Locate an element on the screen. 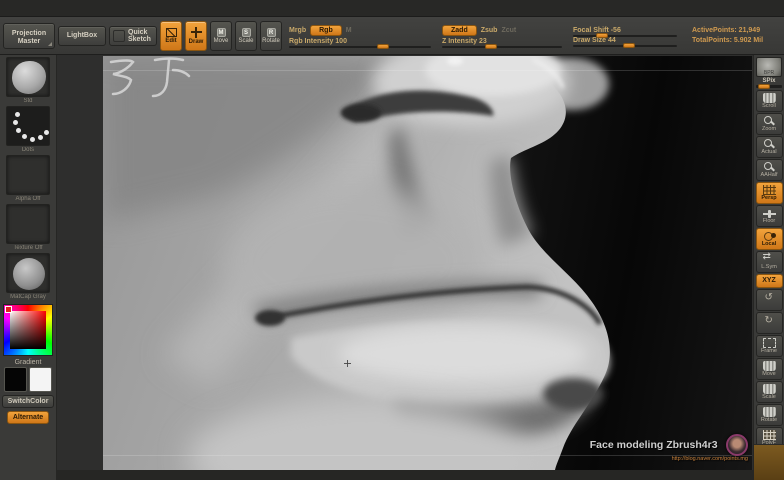  shelf-button-actual: Actual is located at coordinates (769, 147).